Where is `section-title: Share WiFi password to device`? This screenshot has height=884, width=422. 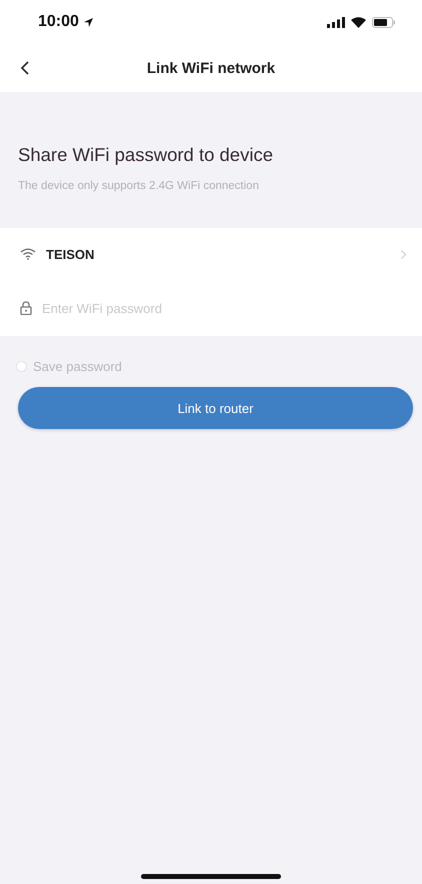
section-title: Share WiFi password to device is located at coordinates (146, 155).